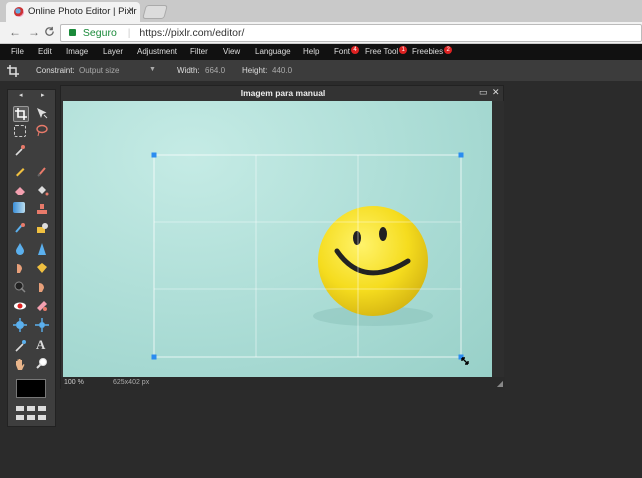  Describe the element at coordinates (500, 383) in the screenshot. I see `resize-grip-icon: ◢` at that location.